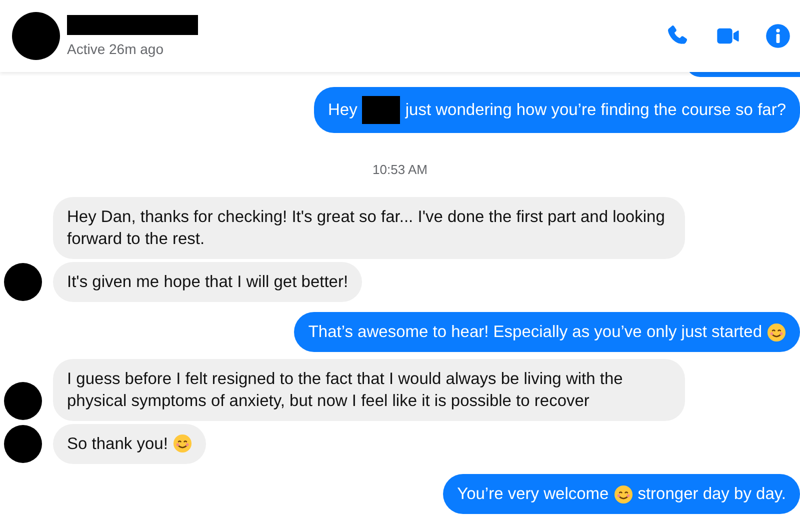 Image resolution: width=800 pixels, height=526 pixels. What do you see at coordinates (381, 110) in the screenshot?
I see `redaction-bar` at bounding box center [381, 110].